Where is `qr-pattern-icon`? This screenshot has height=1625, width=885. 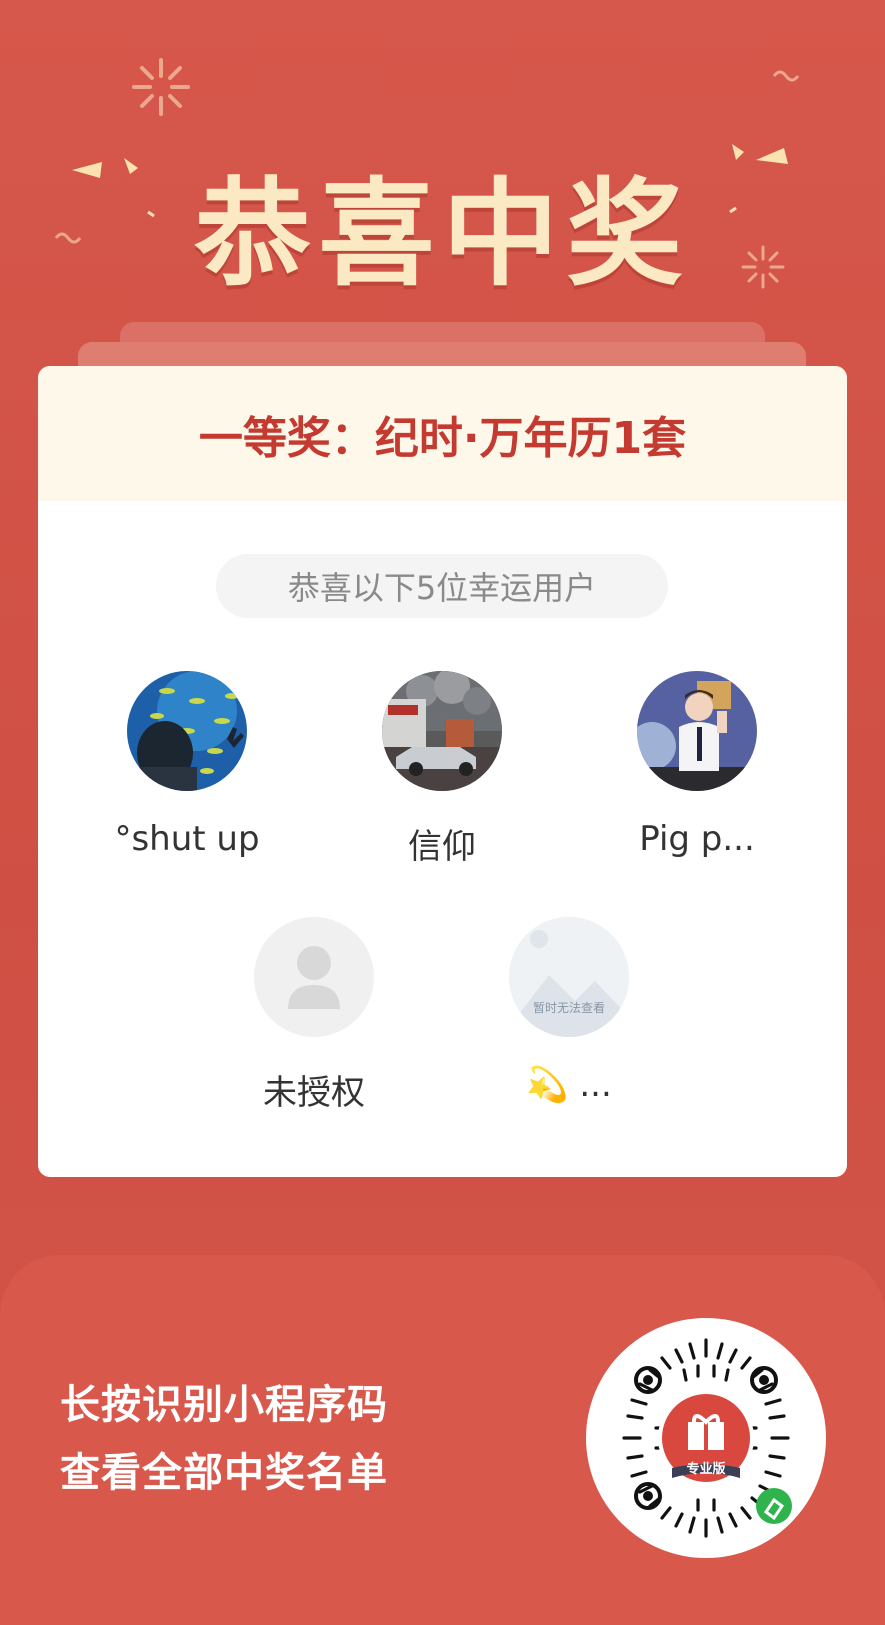 qr-pattern-icon is located at coordinates (707, 1438).